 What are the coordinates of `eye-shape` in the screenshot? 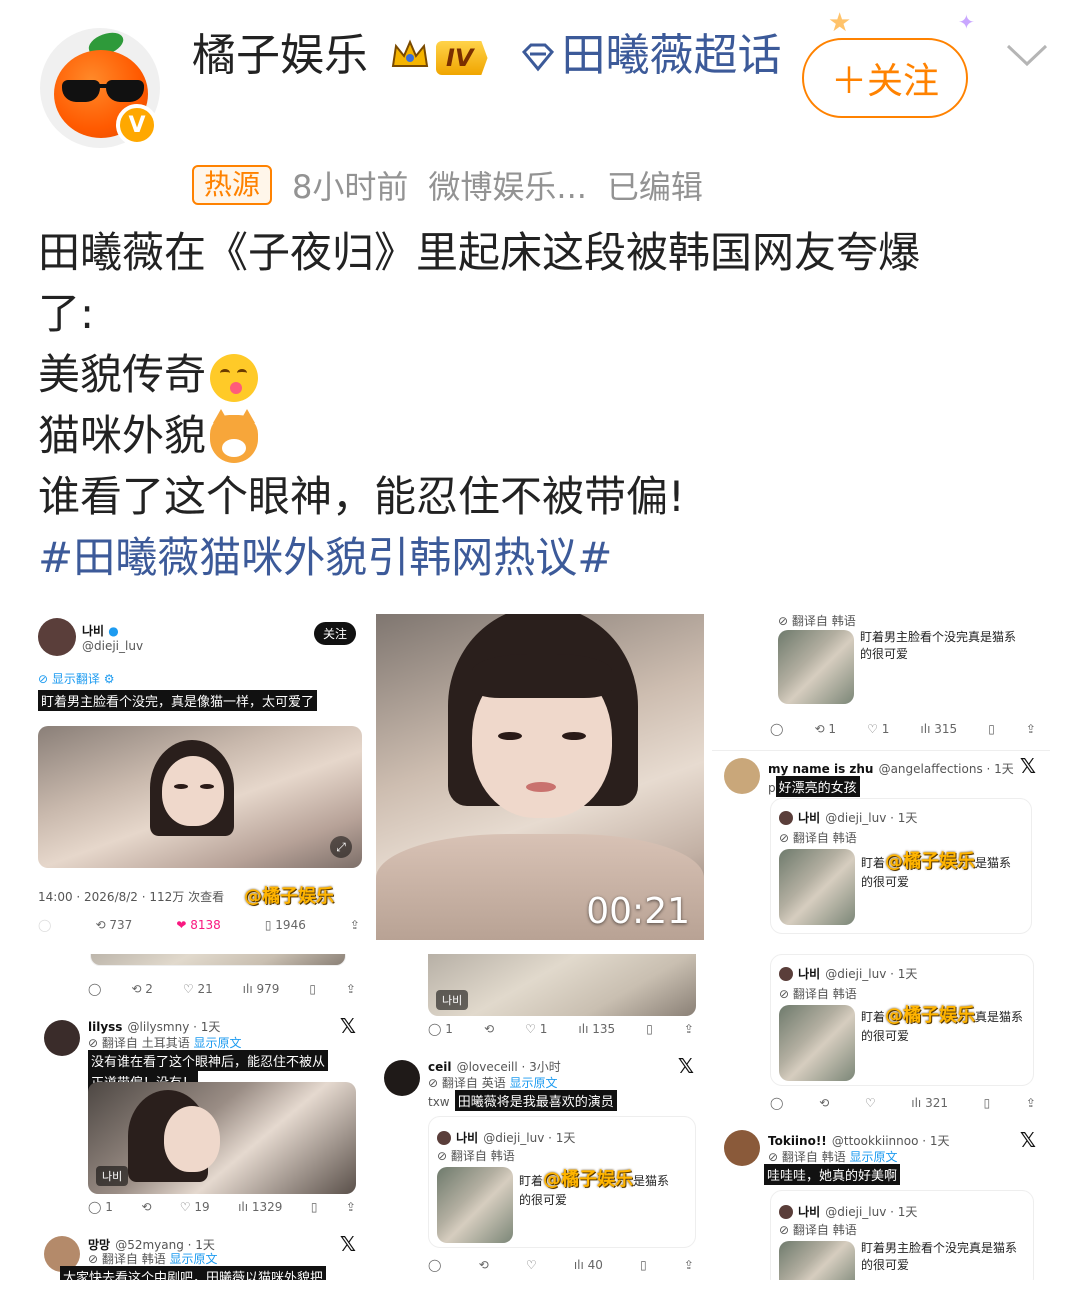 It's located at (207, 786).